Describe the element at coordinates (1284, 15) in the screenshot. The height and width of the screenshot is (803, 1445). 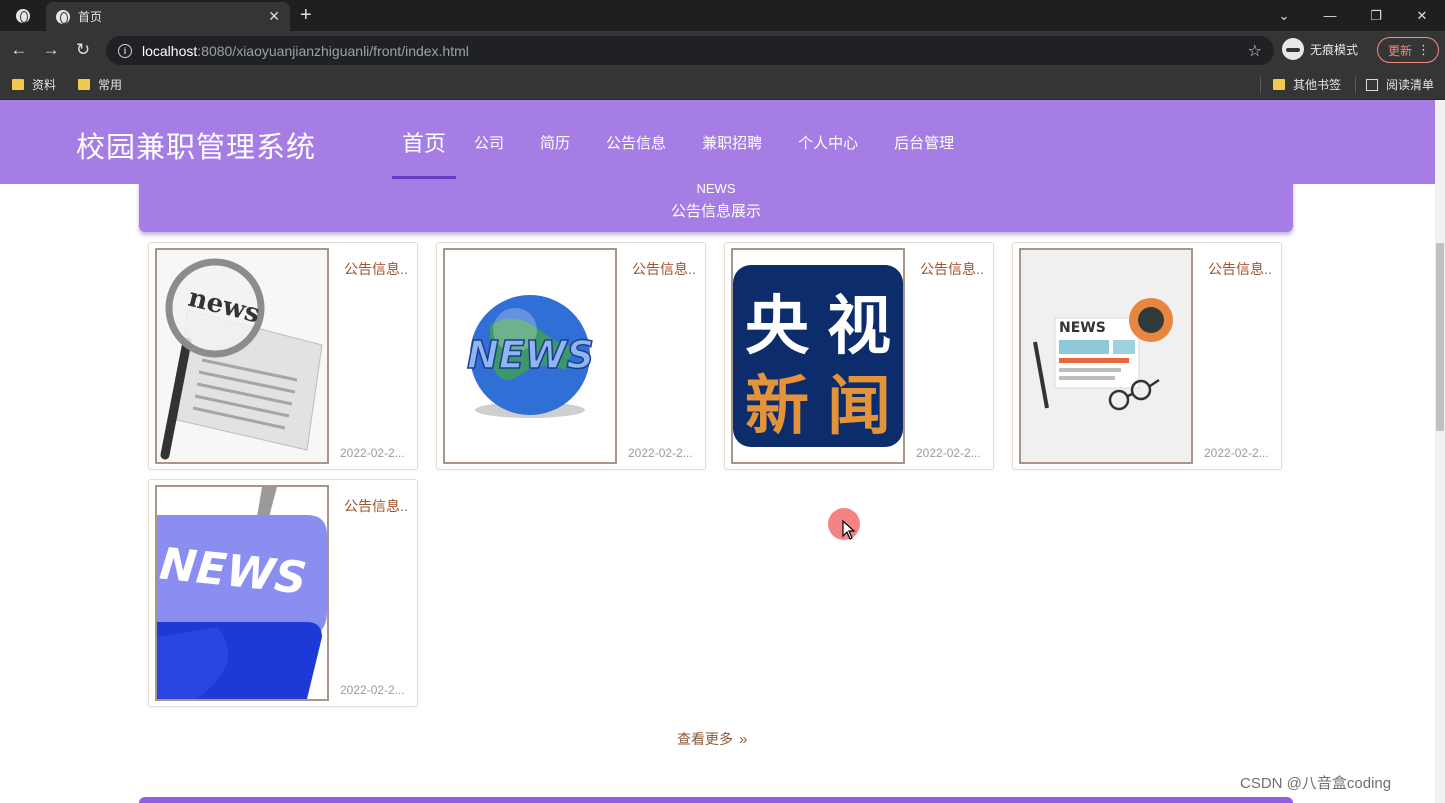
I see `tab-search-icon: ⌄` at that location.